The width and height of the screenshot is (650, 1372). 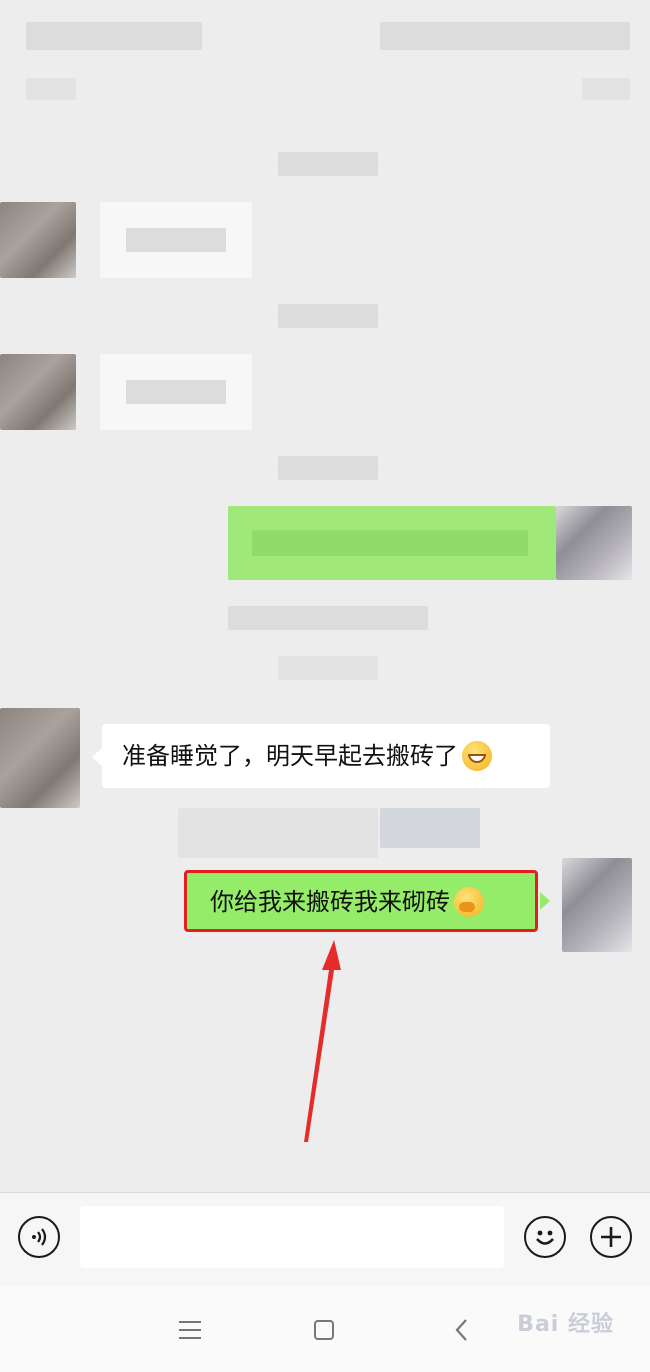 I want to click on back-button, so click(x=462, y=1330).